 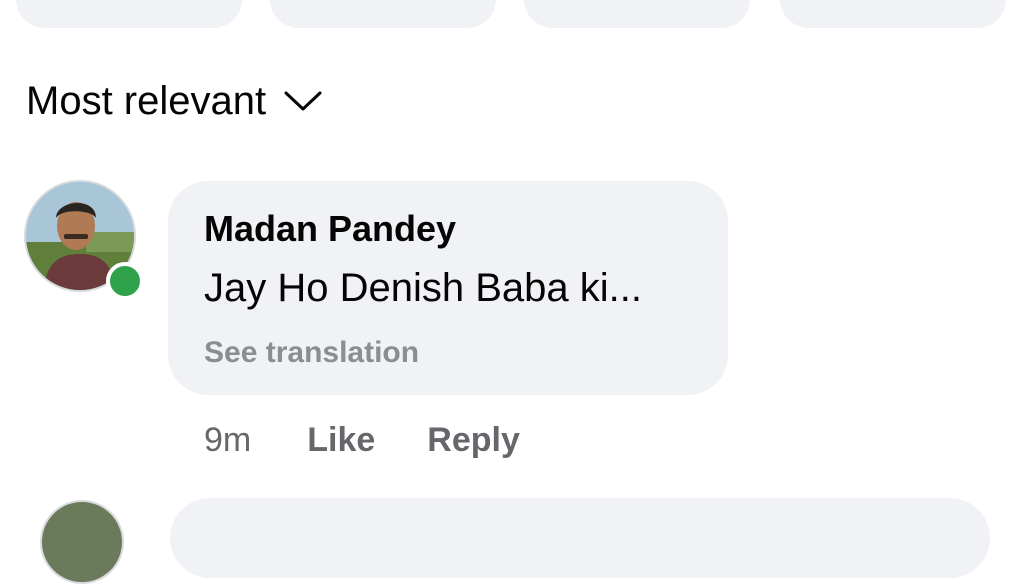 I want to click on comment-time: 9m, so click(x=228, y=439).